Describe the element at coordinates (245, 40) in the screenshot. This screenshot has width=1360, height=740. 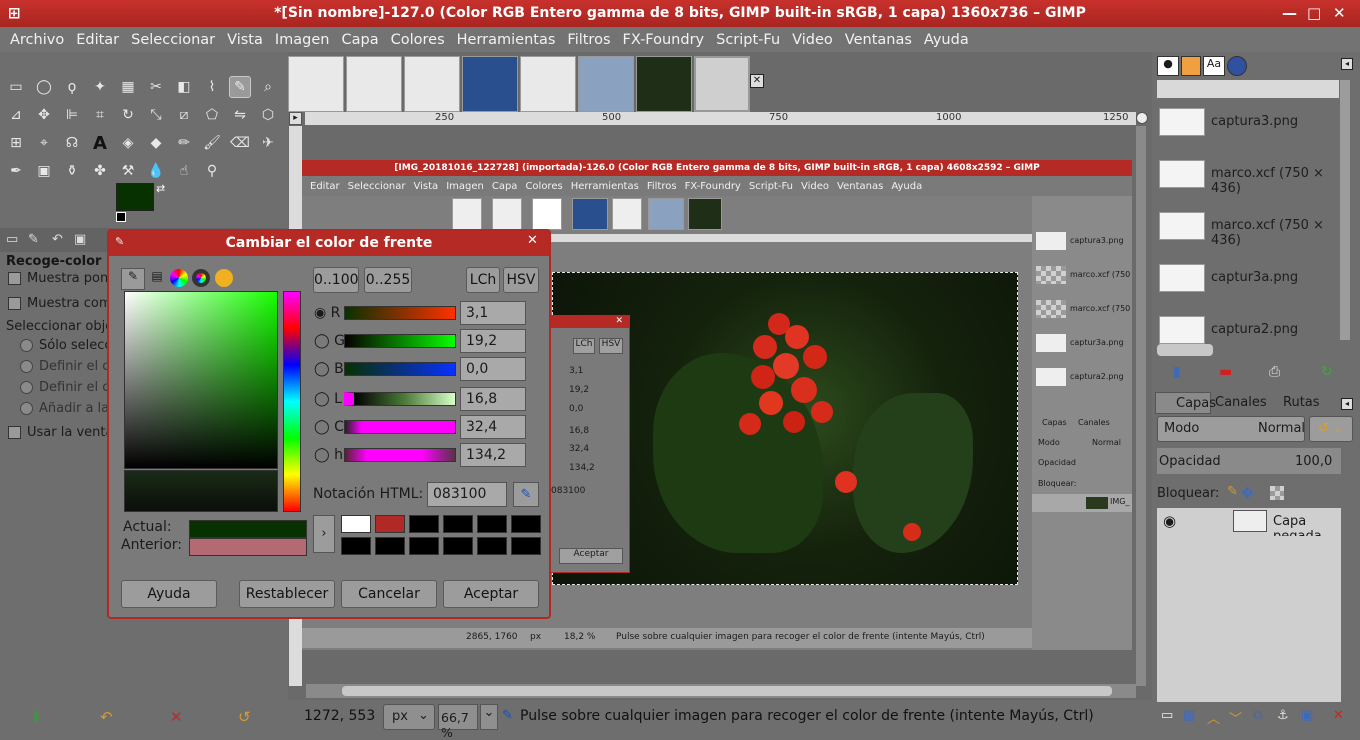
I see `menu-vista: Vista` at that location.